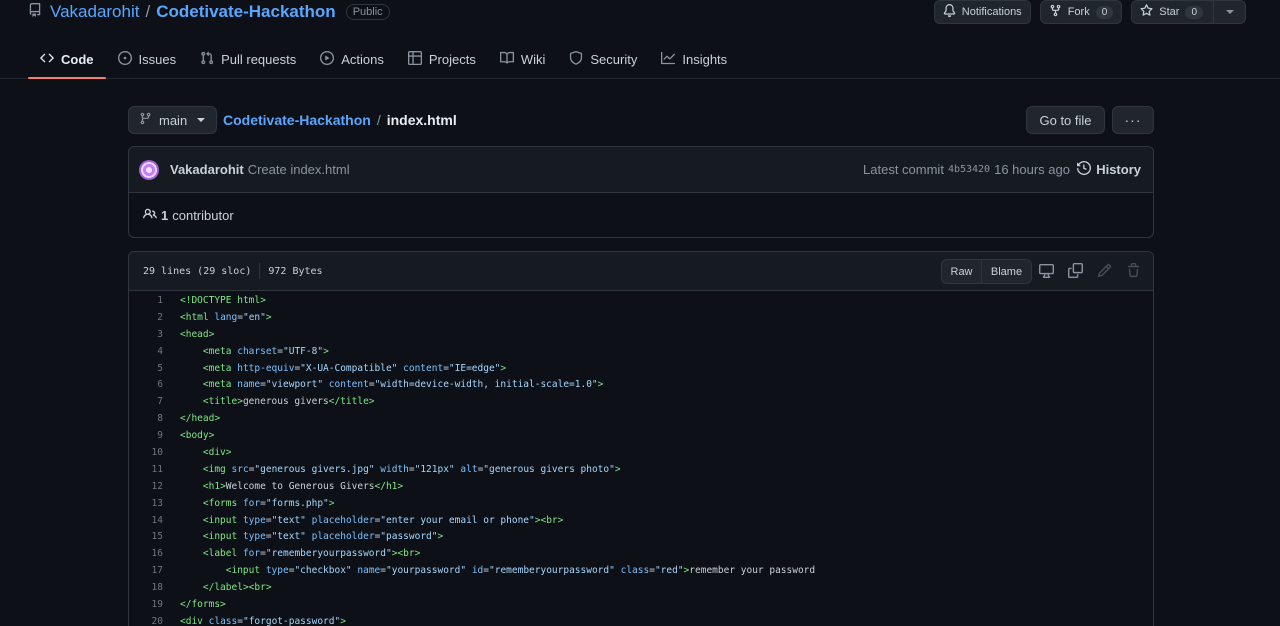 Image resolution: width=1280 pixels, height=626 pixels. I want to click on code-line: 13 <forms for="forms.php">, so click(641, 503).